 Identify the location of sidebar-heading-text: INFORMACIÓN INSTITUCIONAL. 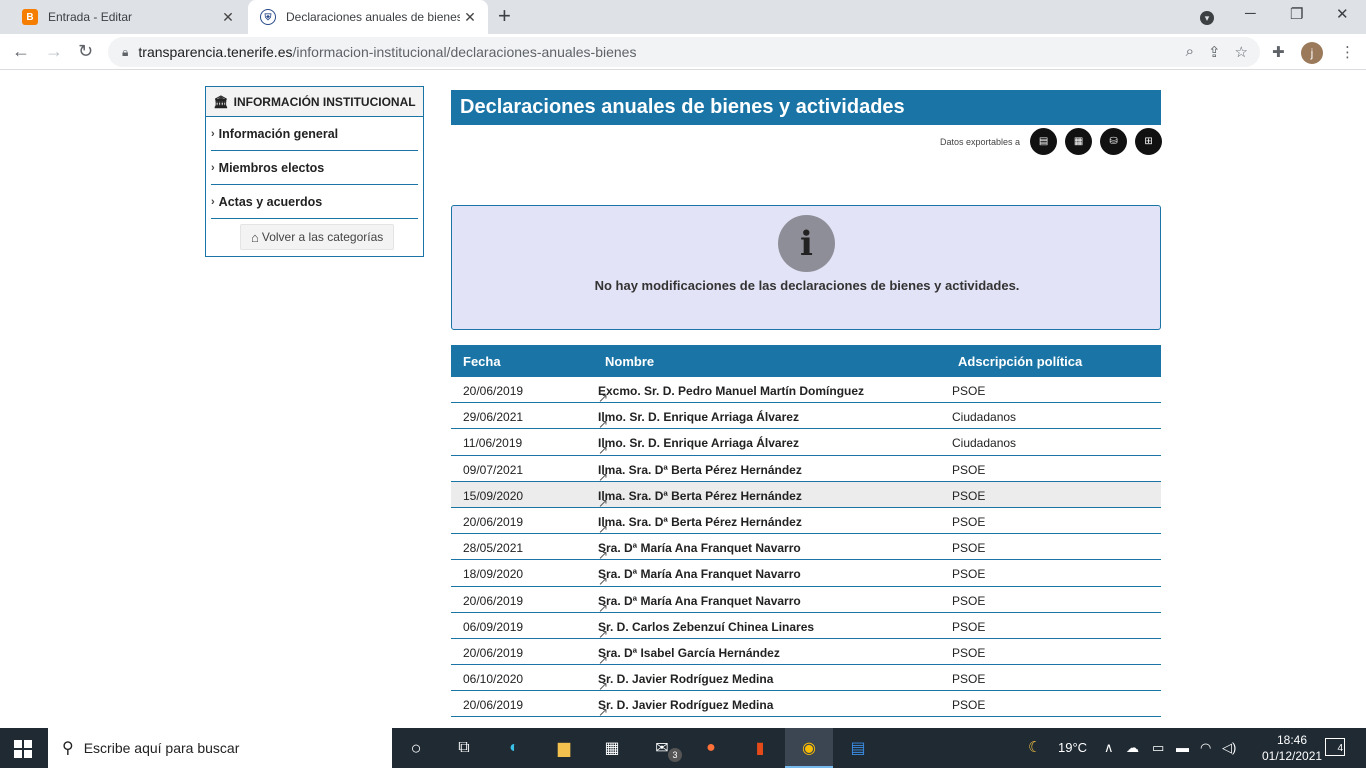
(324, 101).